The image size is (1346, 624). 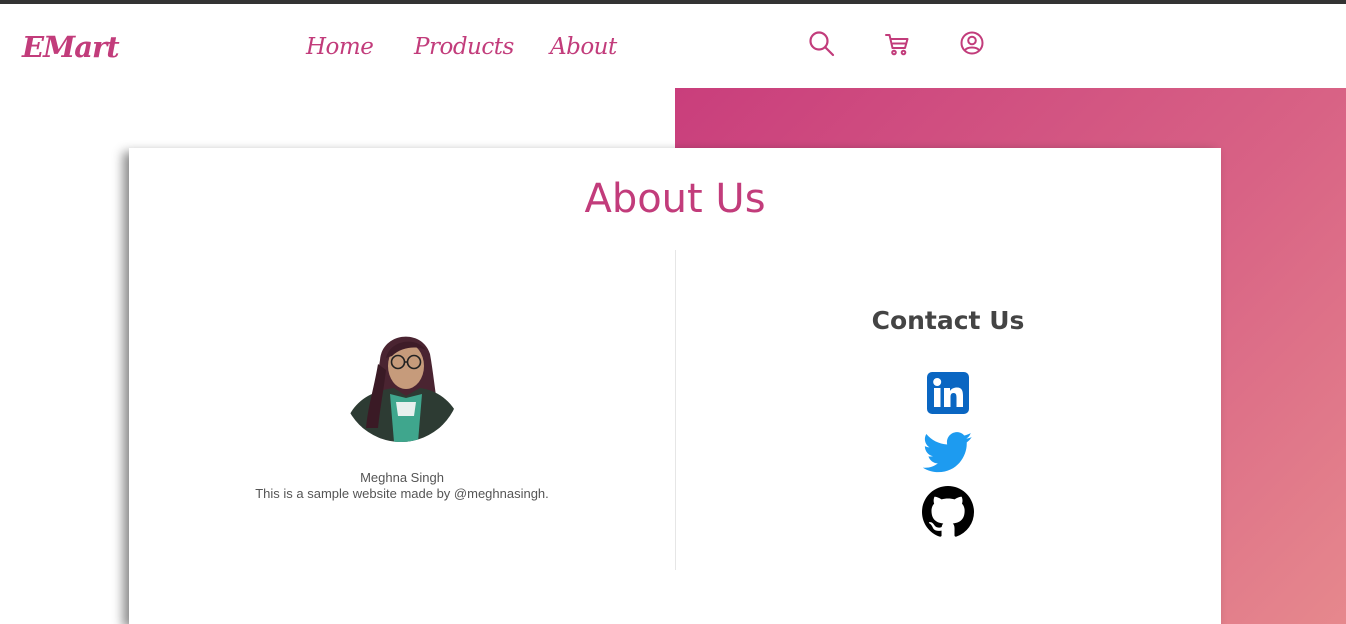 What do you see at coordinates (948, 512) in the screenshot?
I see `github-icon` at bounding box center [948, 512].